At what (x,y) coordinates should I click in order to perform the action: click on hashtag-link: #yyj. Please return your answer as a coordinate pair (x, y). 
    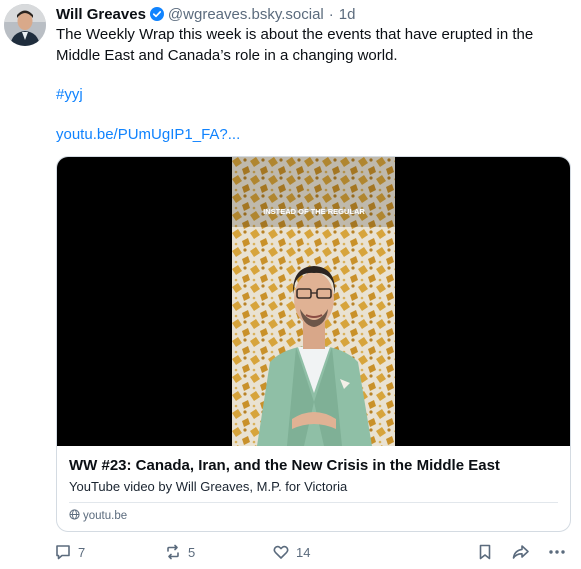
    Looking at the image, I should click on (69, 94).